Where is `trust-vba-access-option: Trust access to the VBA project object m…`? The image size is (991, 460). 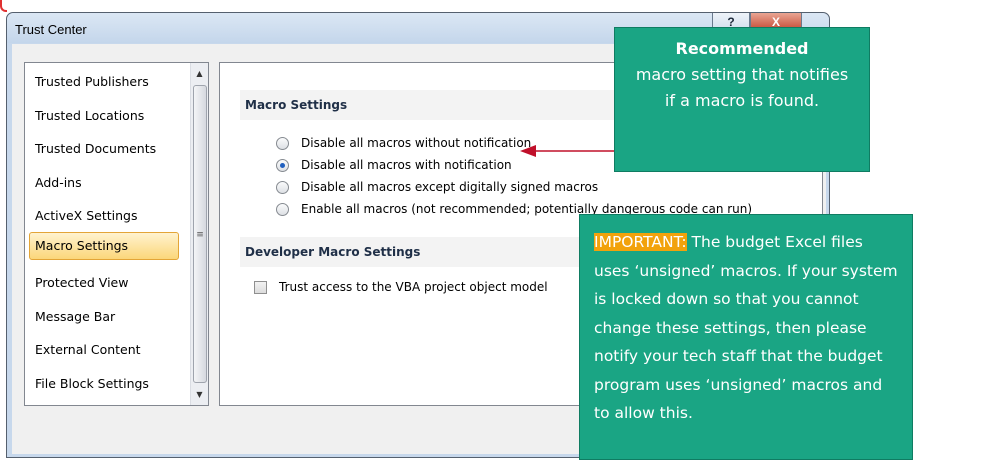 trust-vba-access-option: Trust access to the VBA project object m… is located at coordinates (401, 287).